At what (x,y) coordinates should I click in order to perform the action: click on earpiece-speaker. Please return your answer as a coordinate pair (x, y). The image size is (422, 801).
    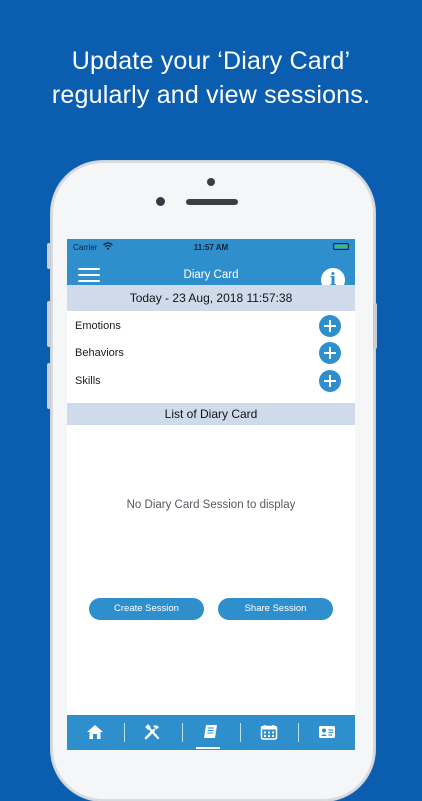
    Looking at the image, I should click on (212, 202).